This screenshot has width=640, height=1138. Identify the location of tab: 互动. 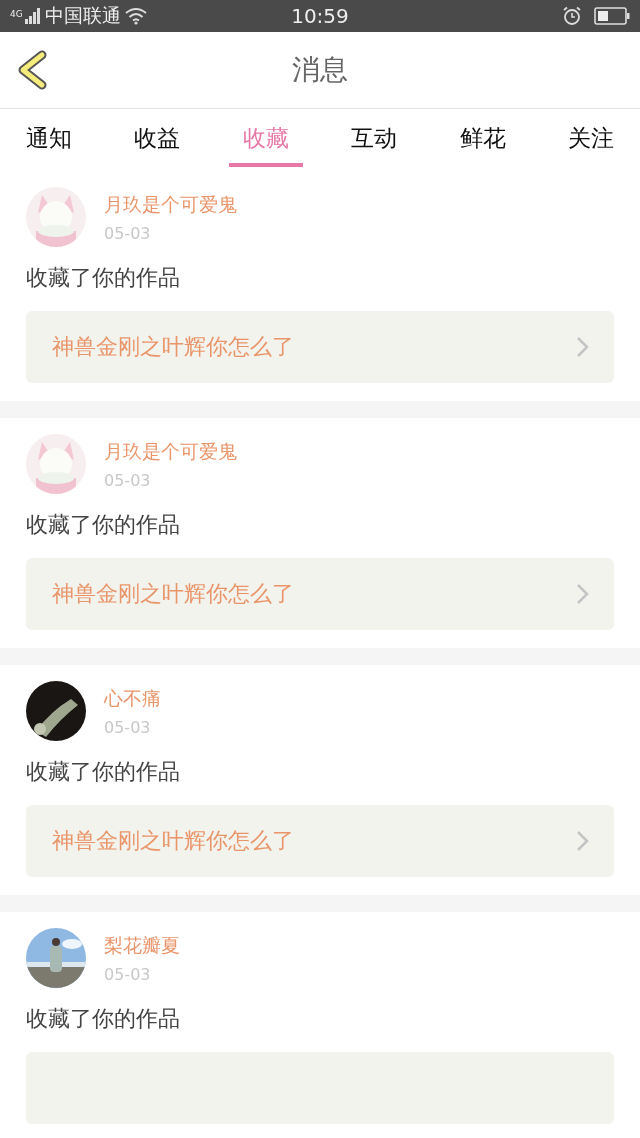
(374, 140).